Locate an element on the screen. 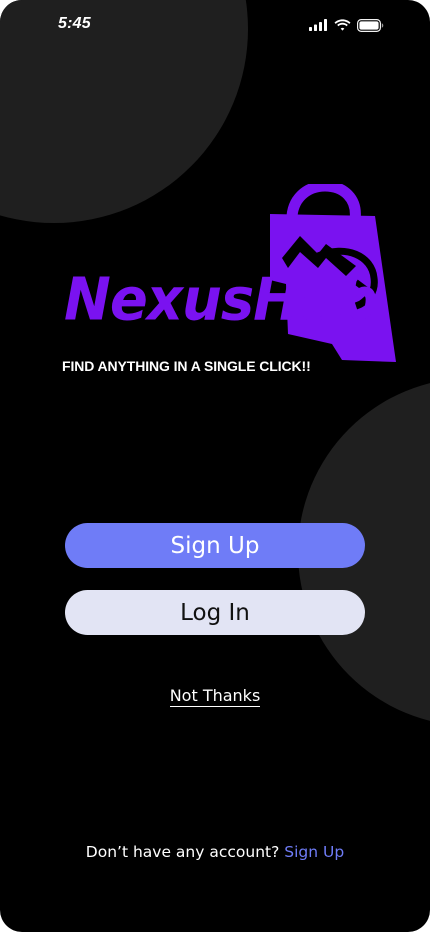  not-thanks-link: Not Thanks is located at coordinates (215, 696).